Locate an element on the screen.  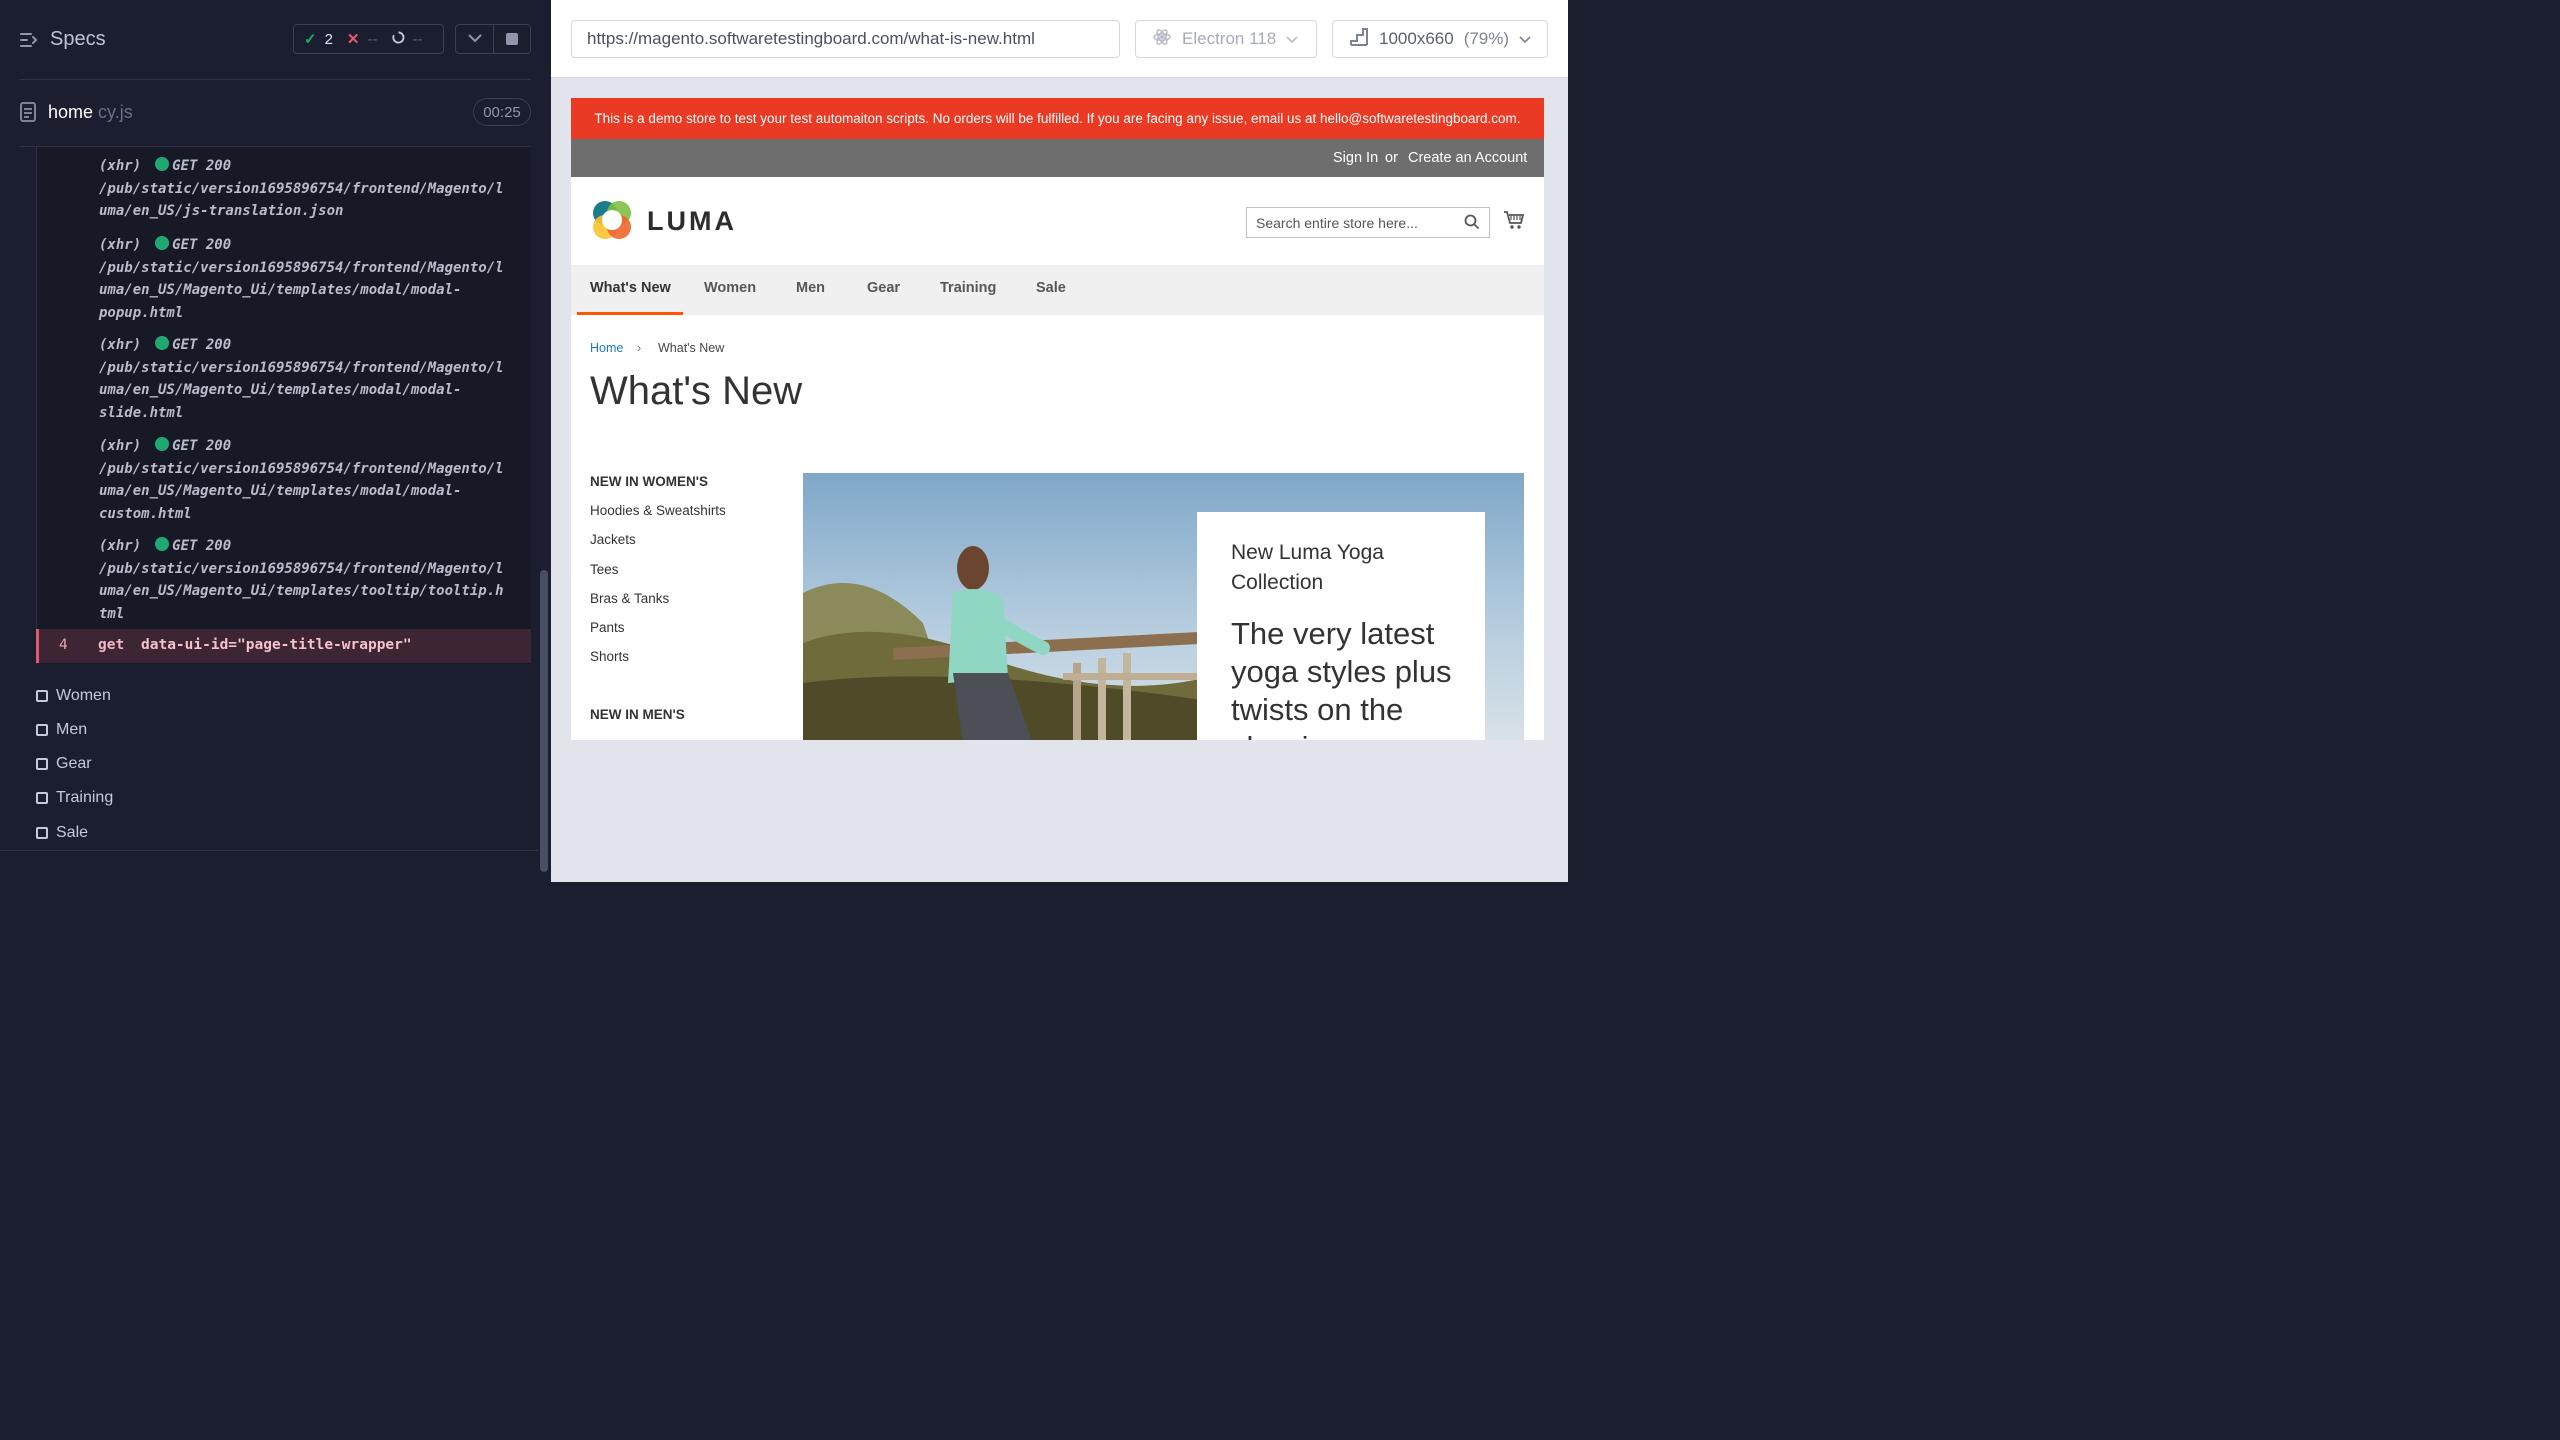
test-item-women: Women is located at coordinates (73, 696).